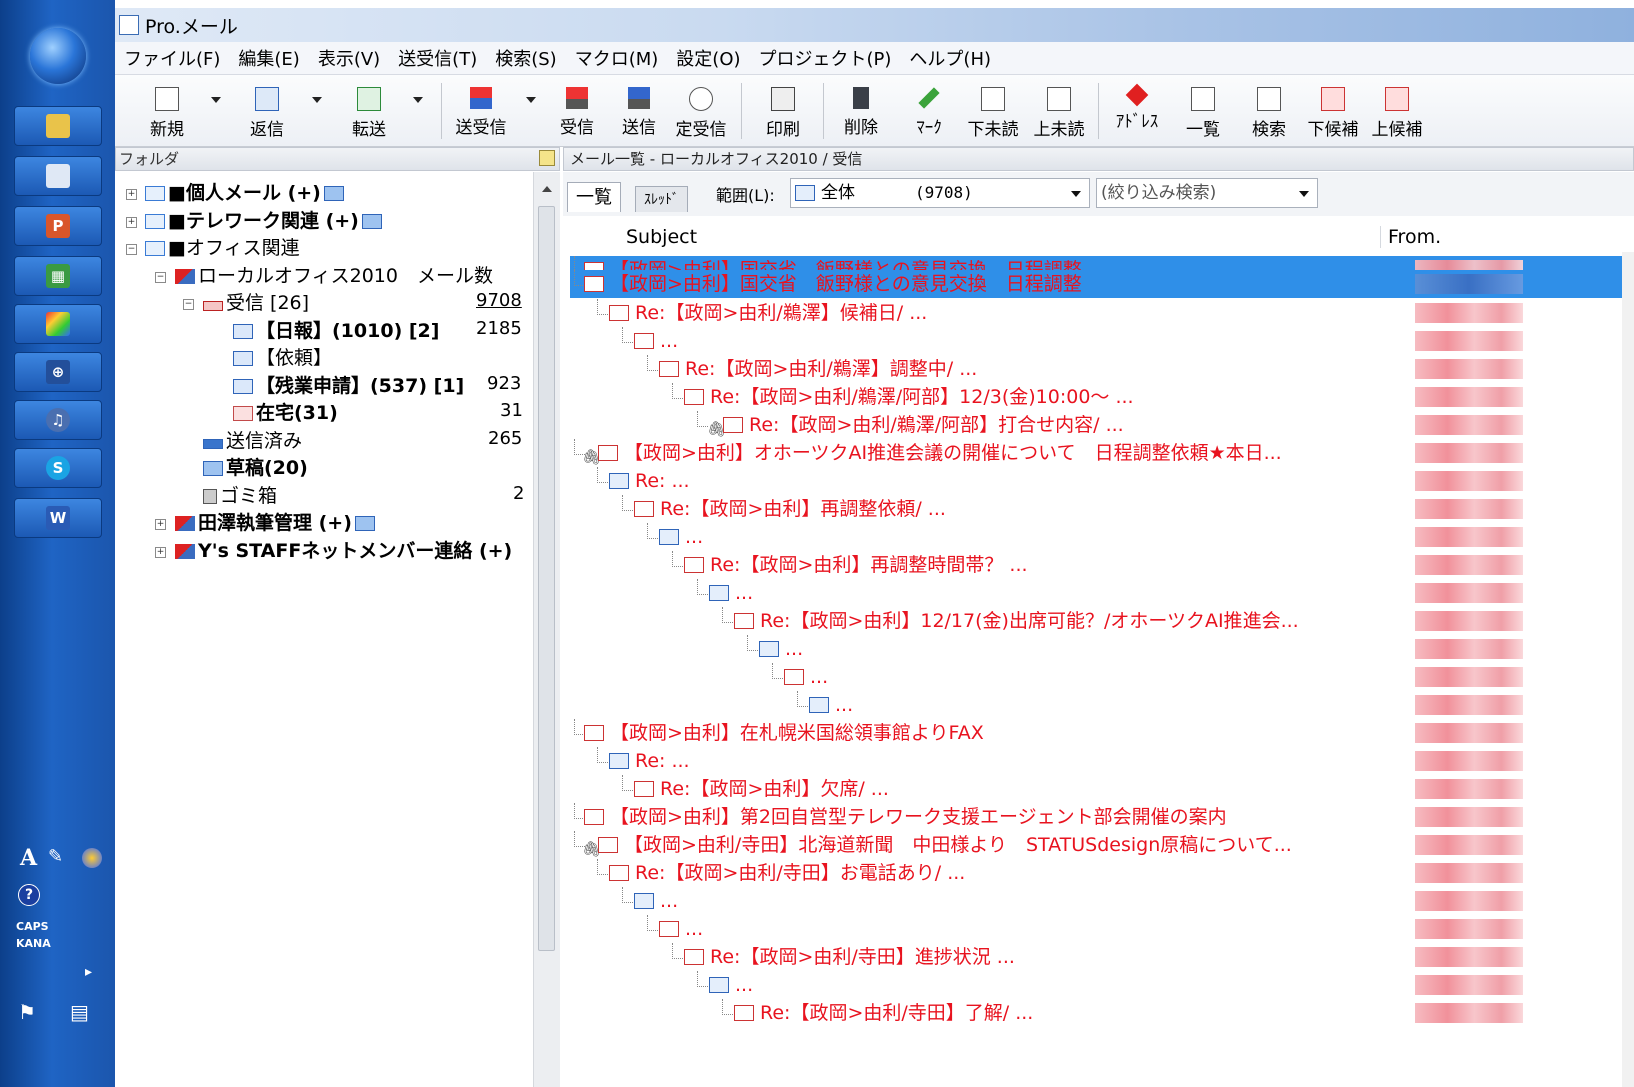 The height and width of the screenshot is (1087, 1634). I want to click on folder-overtime-request: 【残業申請】(537) [1], so click(348, 386).